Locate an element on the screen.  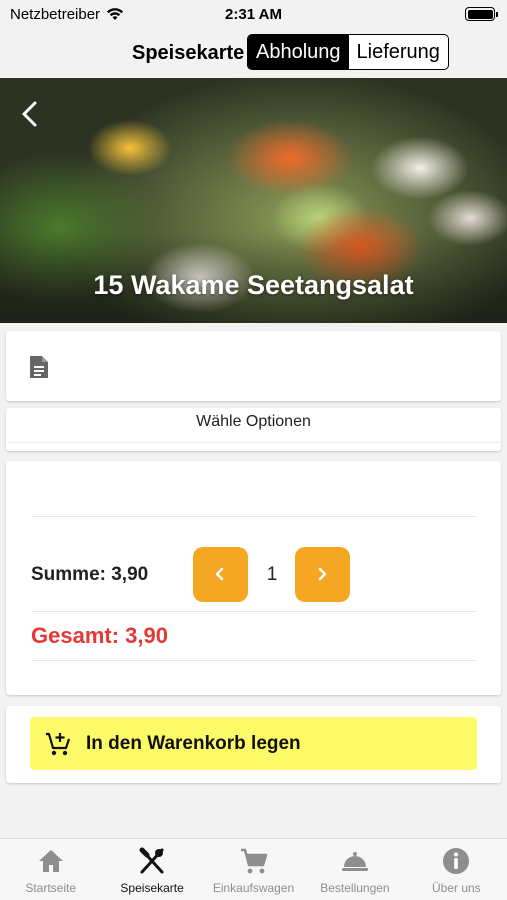
status-bar: Netzbetreiber 2:31 AM is located at coordinates (253, 14).